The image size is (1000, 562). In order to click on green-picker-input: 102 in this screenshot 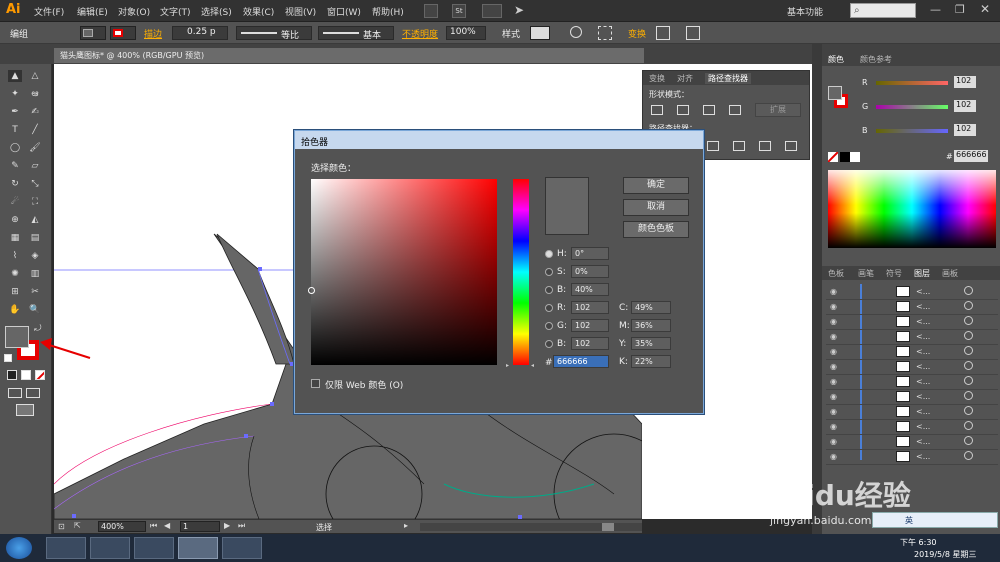, I will do `click(590, 325)`.